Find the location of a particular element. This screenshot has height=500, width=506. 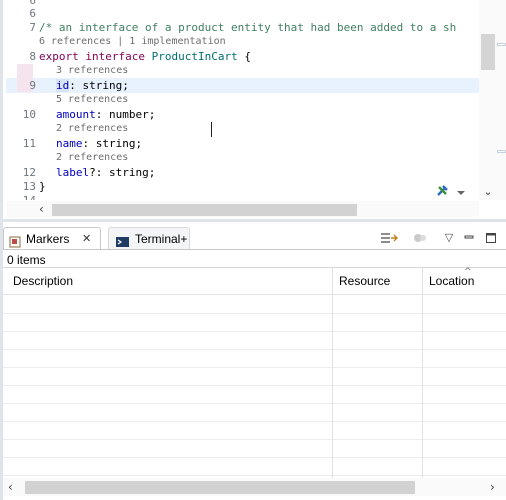

column-header-description: Description is located at coordinates (43, 281).